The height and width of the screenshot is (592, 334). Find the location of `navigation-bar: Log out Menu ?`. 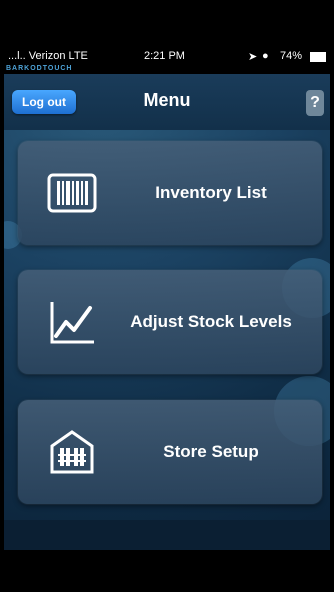

navigation-bar: Log out Menu ? is located at coordinates (167, 102).